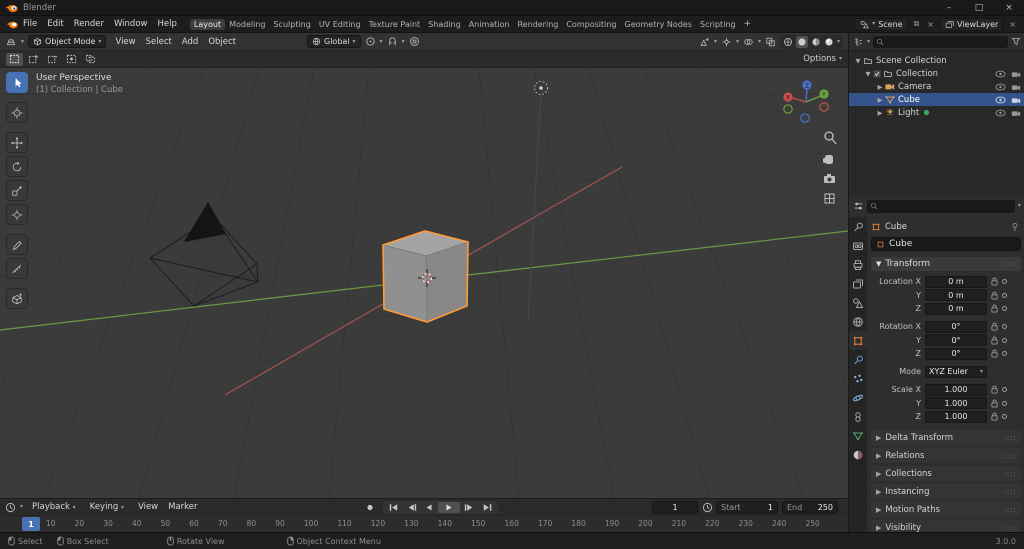 Image resolution: width=1024 pixels, height=549 pixels. I want to click on workspace-tab: Sculpting, so click(291, 24).